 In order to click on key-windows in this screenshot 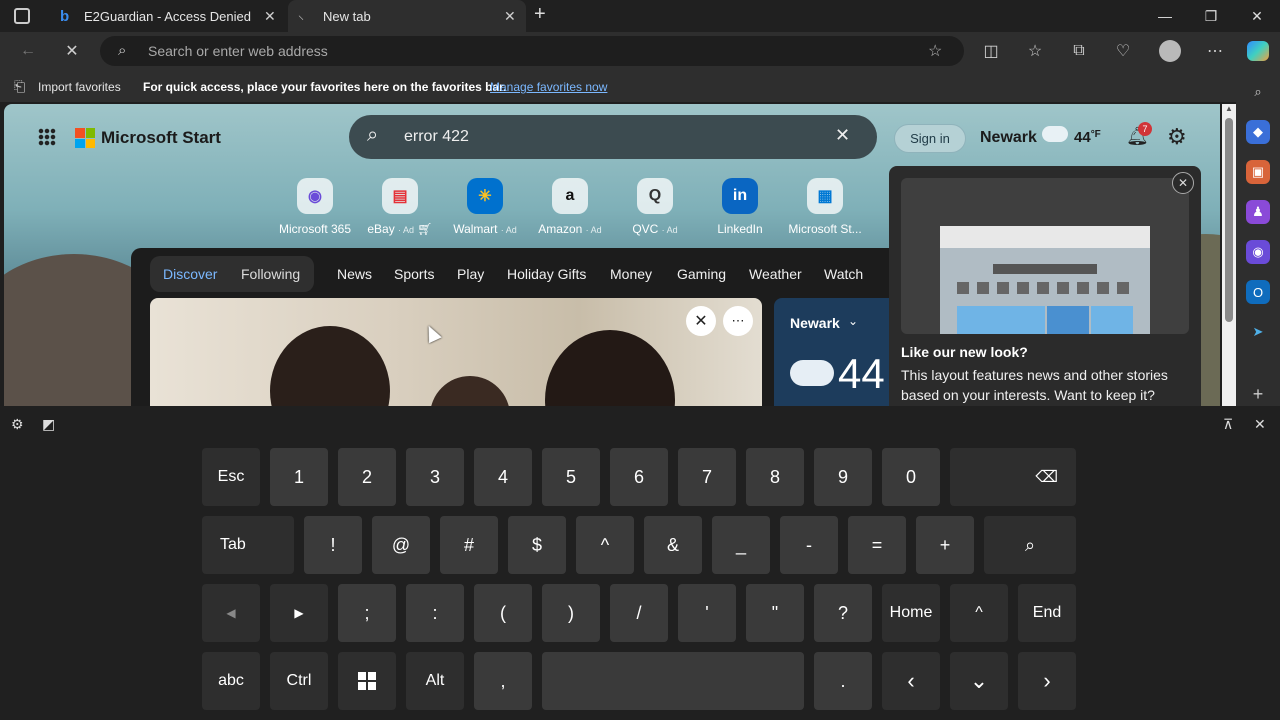, I will do `click(367, 681)`.